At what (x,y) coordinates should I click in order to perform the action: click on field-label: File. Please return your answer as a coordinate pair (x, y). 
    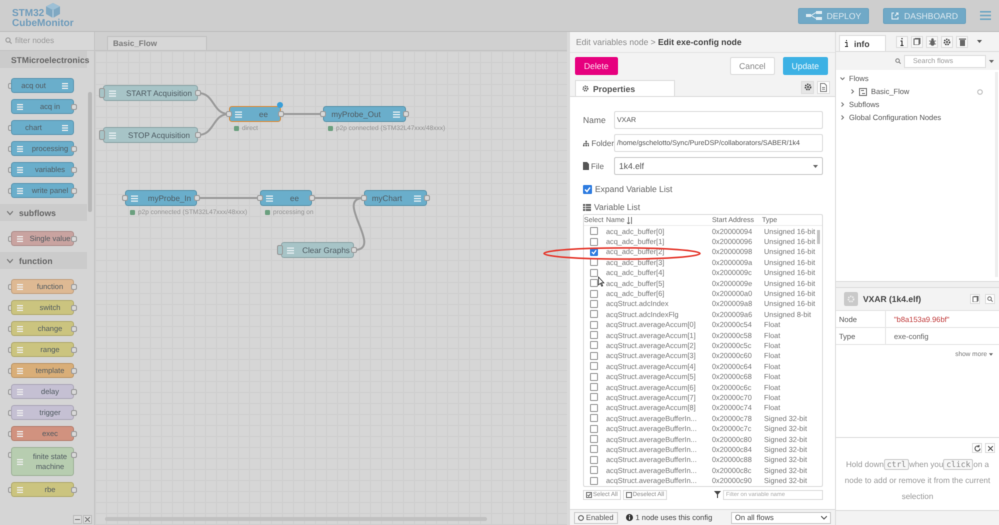
    Looking at the image, I should click on (597, 166).